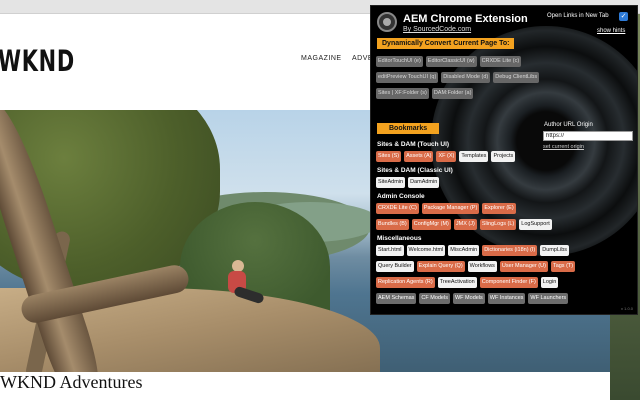 The image size is (640, 400). I want to click on hero-person, so click(244, 282).